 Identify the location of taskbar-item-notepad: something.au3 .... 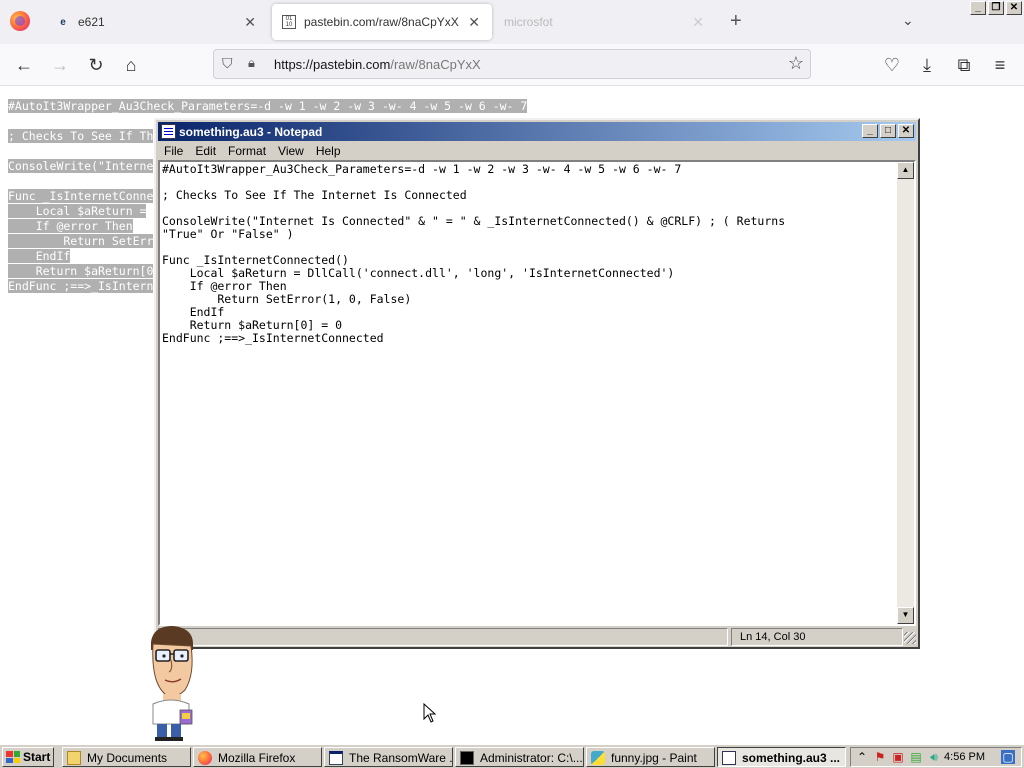
(781, 757).